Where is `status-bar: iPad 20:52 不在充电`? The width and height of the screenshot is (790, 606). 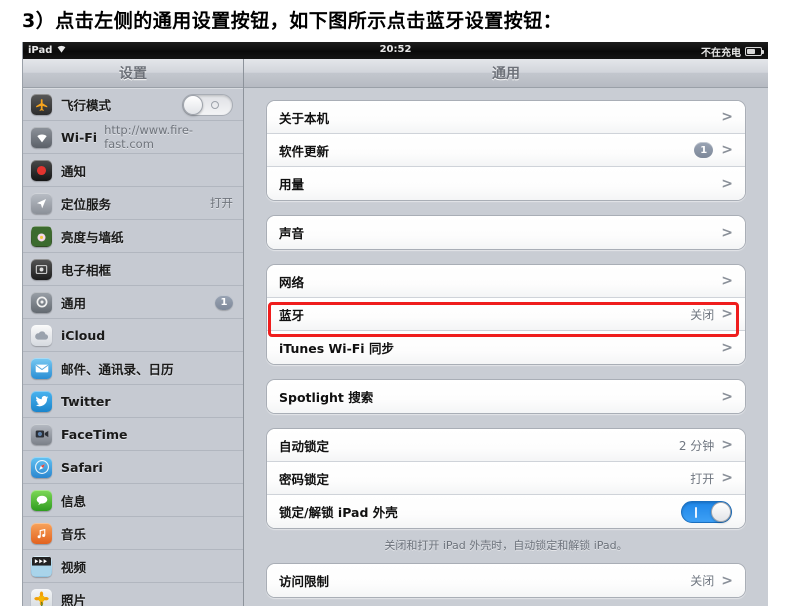
status-bar: iPad 20:52 不在充电 is located at coordinates (395, 50).